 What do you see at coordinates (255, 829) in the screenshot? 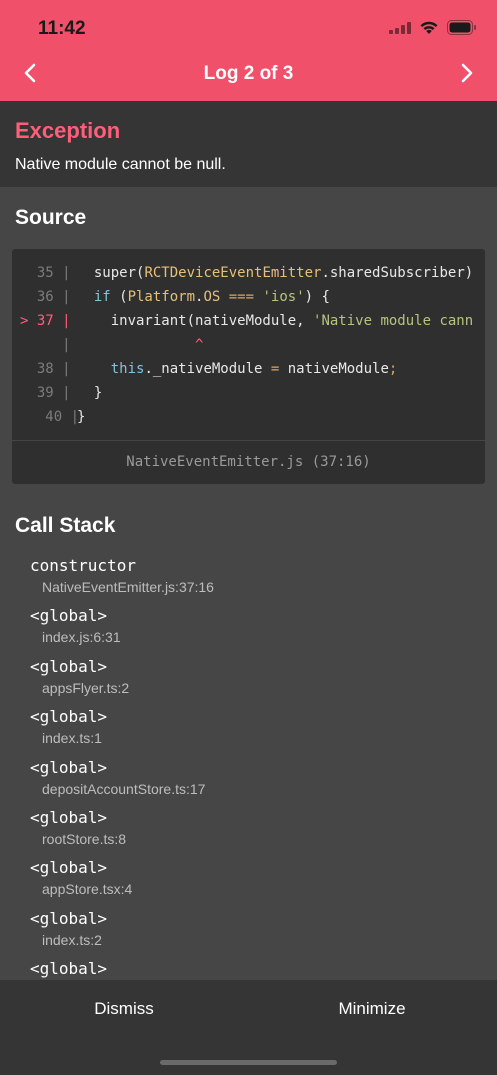
I see `stack-frame: <global> rootStore.ts:8` at bounding box center [255, 829].